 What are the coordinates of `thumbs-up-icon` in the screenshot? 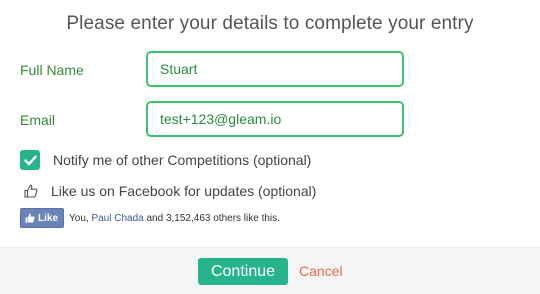 It's located at (31, 191).